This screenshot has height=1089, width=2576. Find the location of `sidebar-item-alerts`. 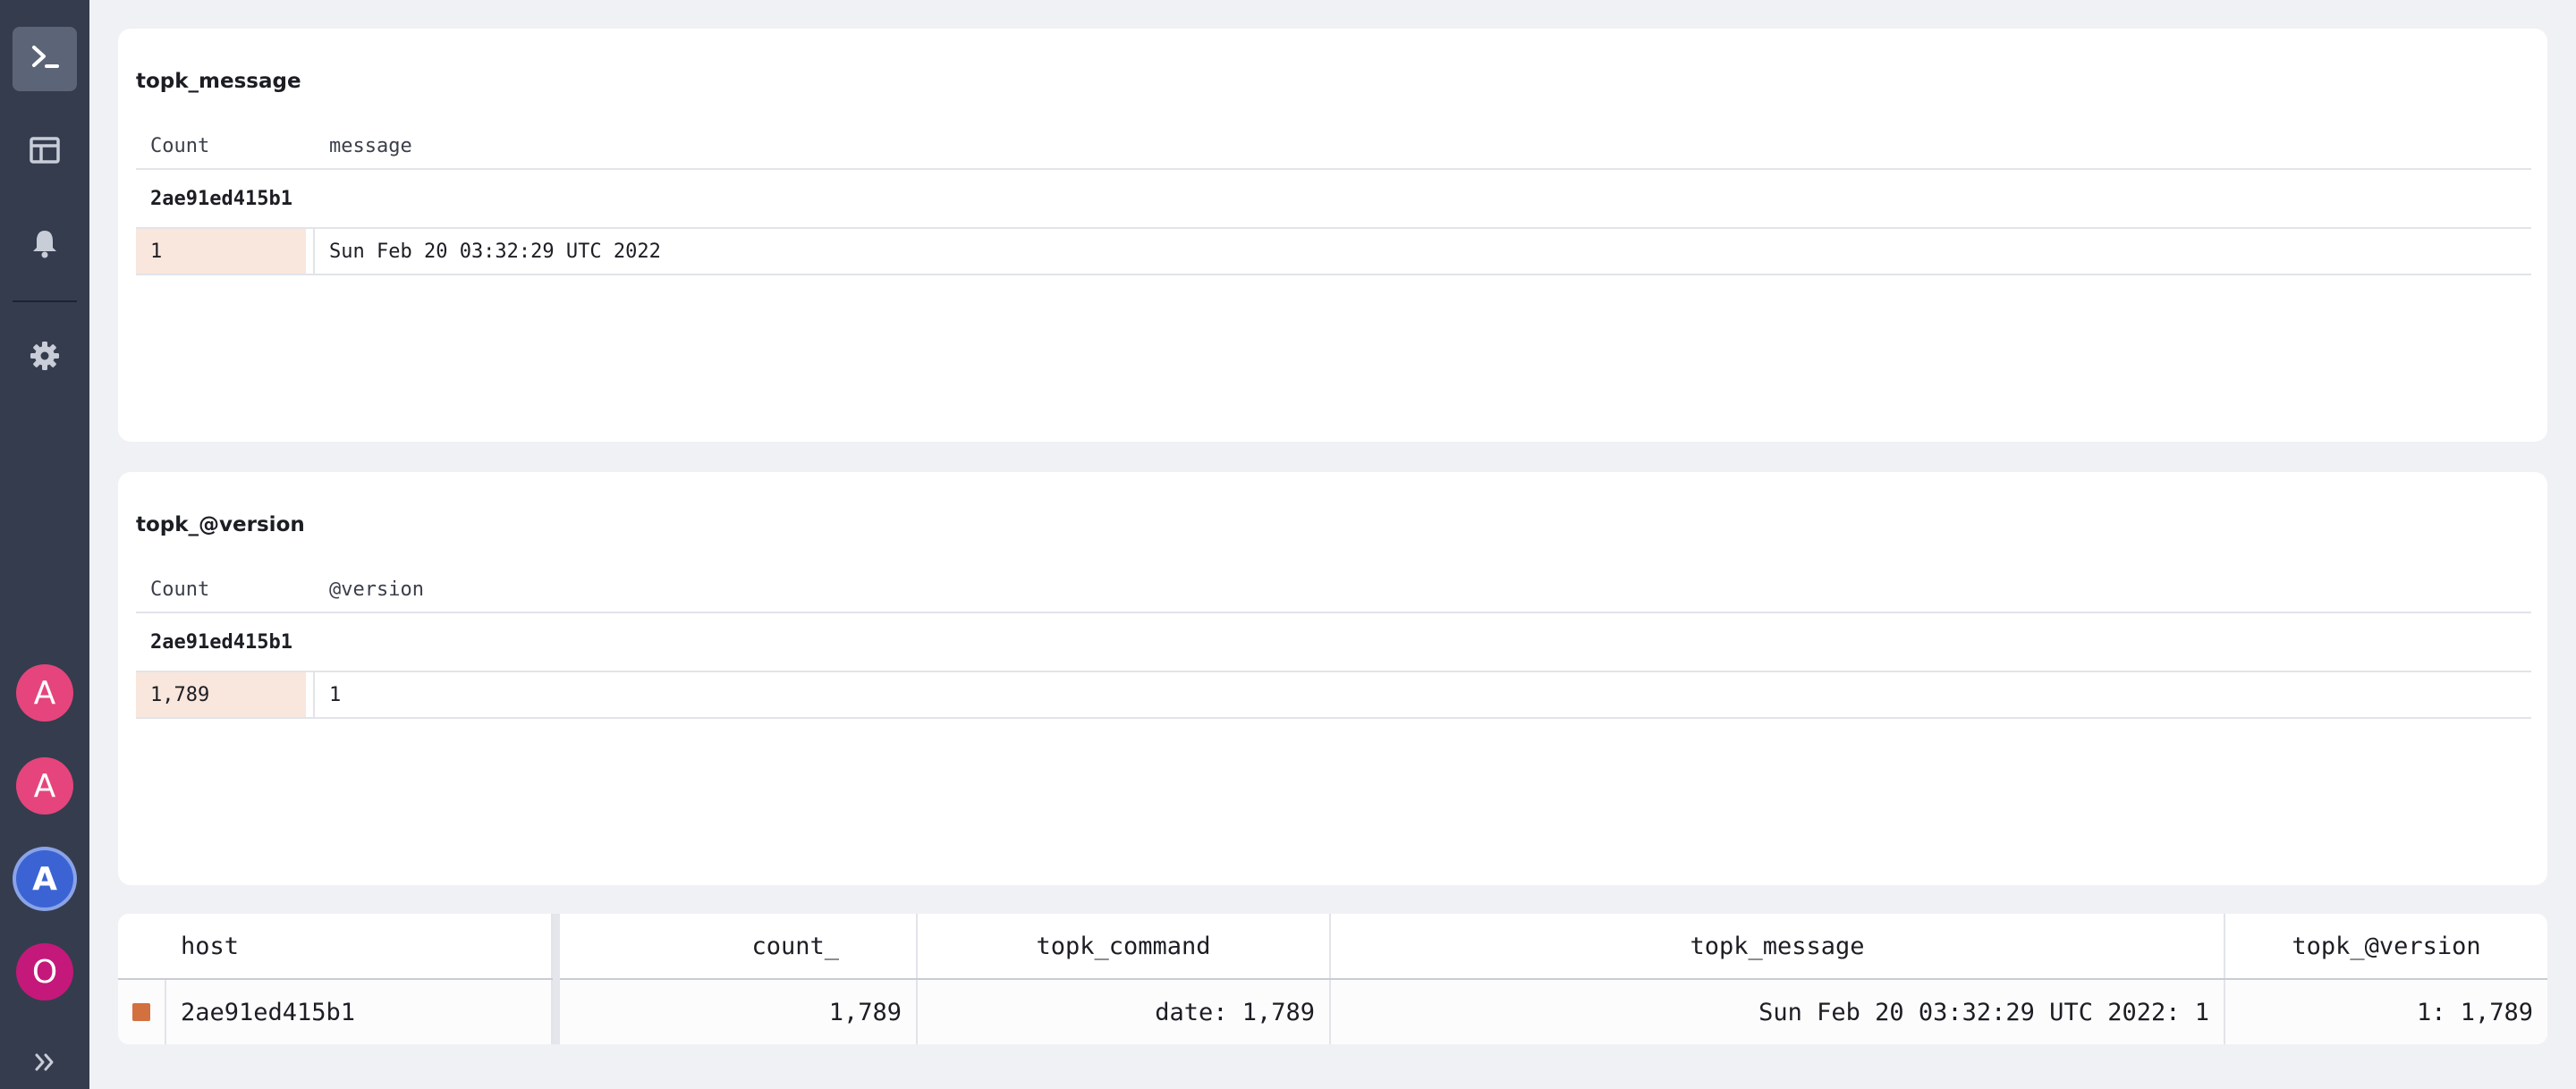

sidebar-item-alerts is located at coordinates (45, 245).